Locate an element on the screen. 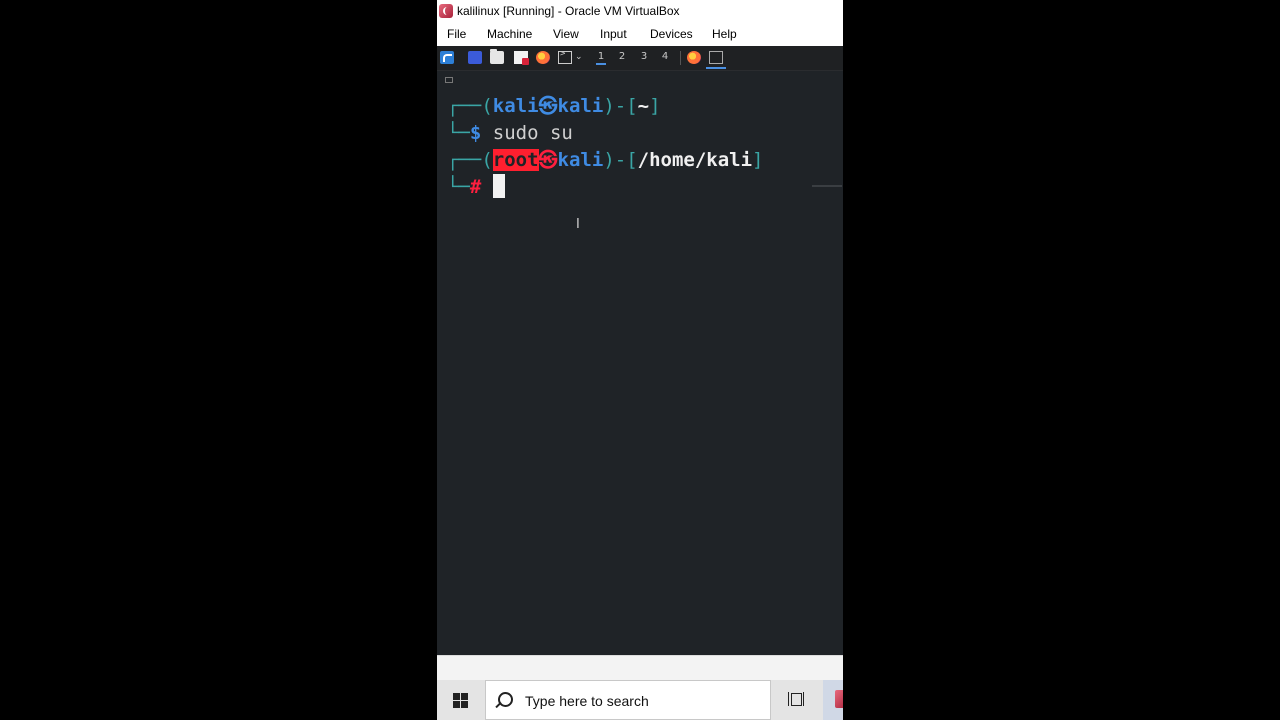 This screenshot has height=720, width=1280. firefox-icon is located at coordinates (543, 57).